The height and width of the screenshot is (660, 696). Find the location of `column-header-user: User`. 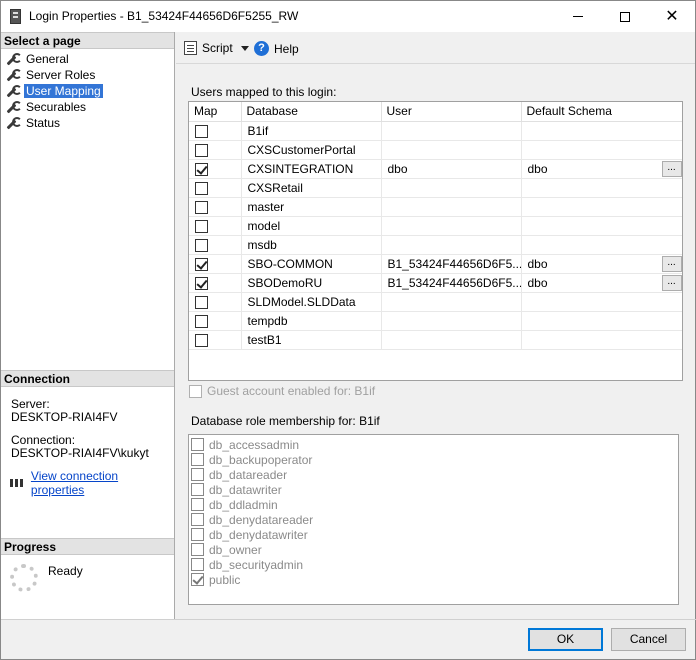

column-header-user: User is located at coordinates (451, 112).